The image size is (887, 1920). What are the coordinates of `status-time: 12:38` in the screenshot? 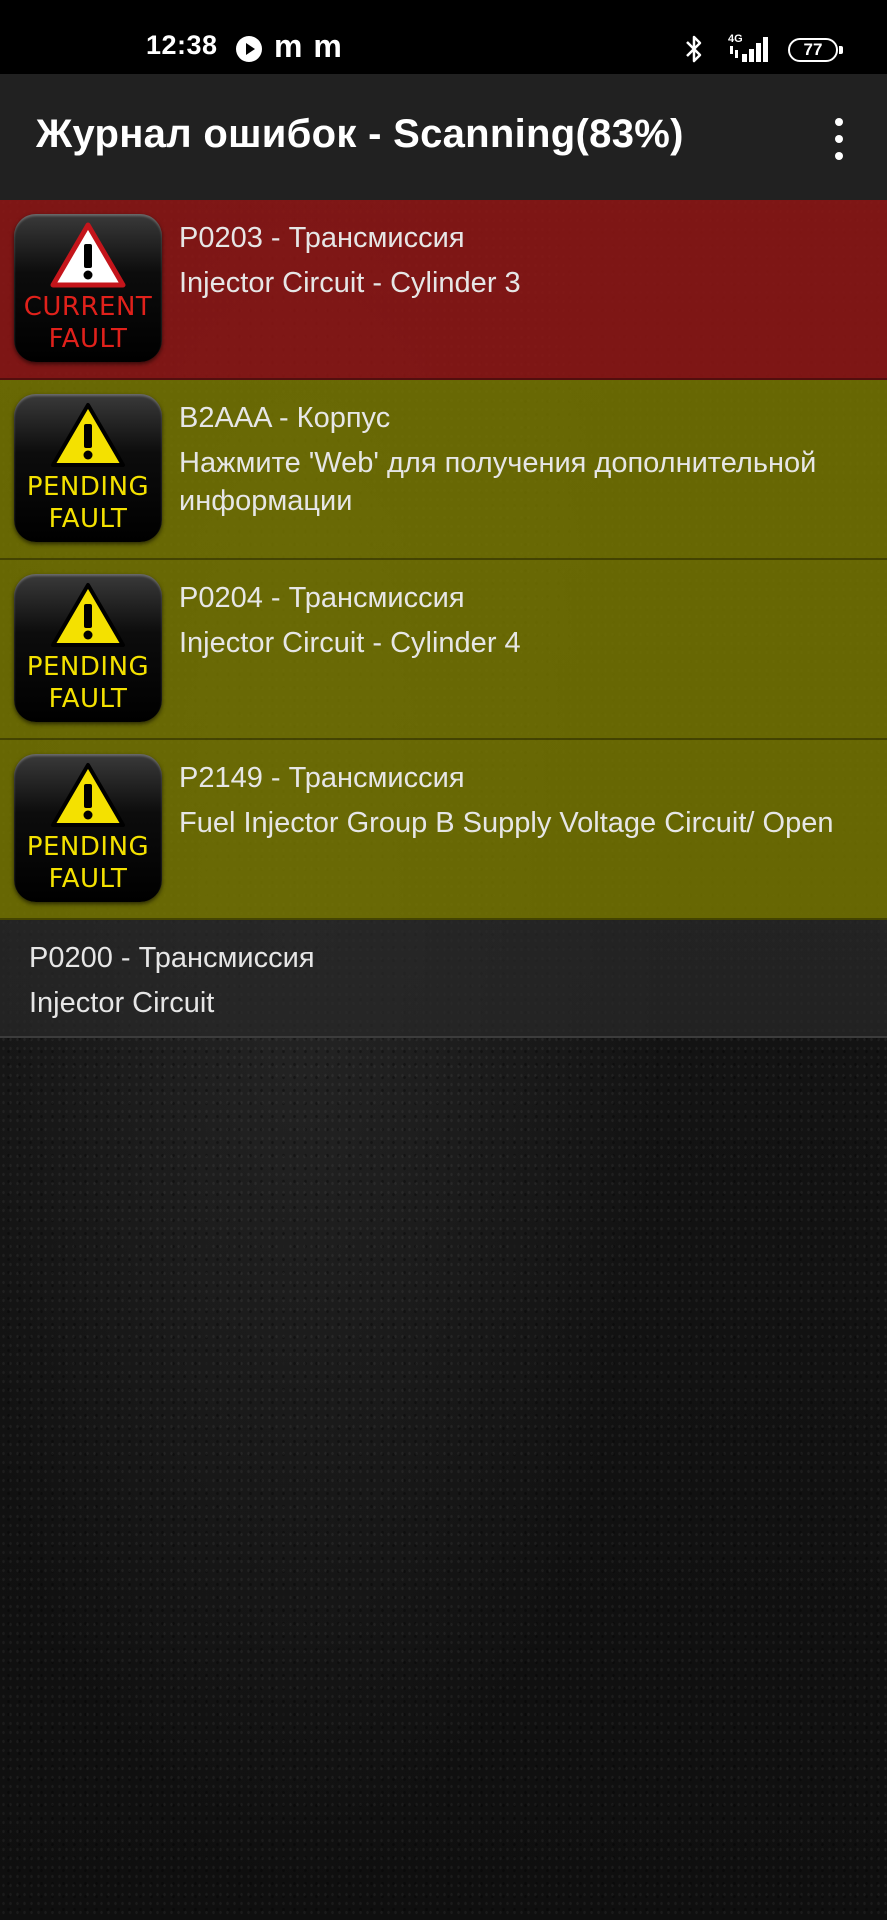 It's located at (182, 45).